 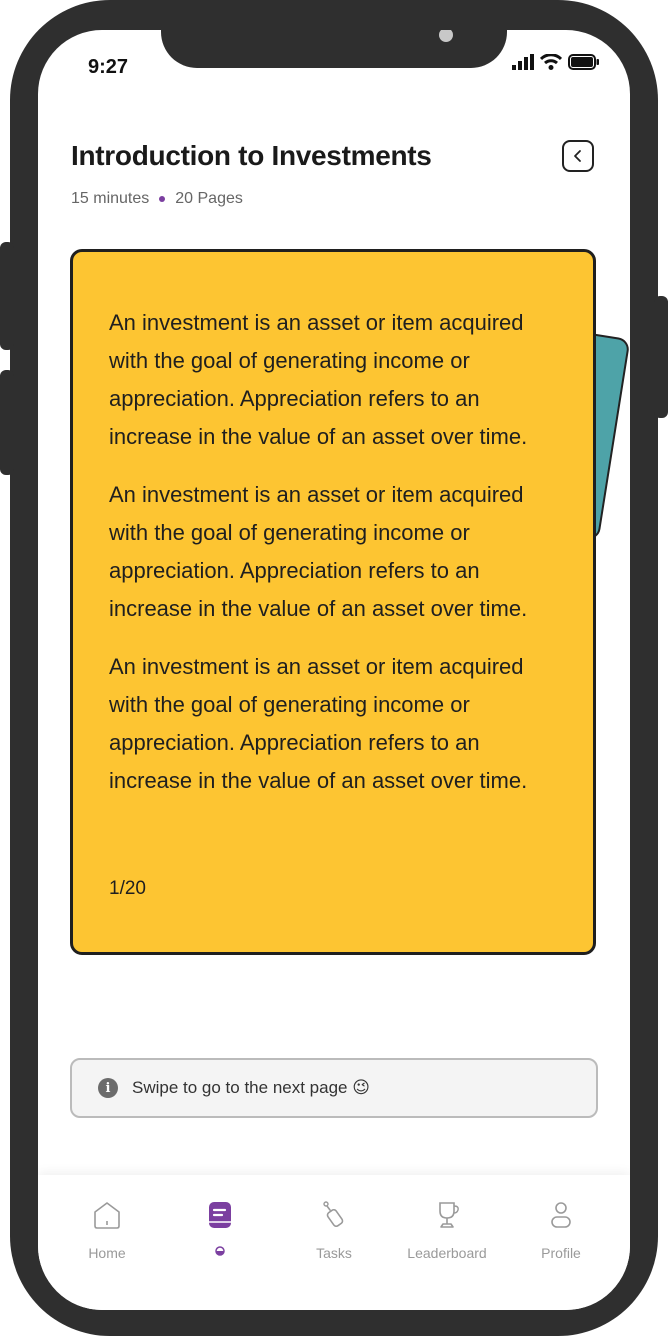 What do you see at coordinates (583, 62) in the screenshot?
I see `battery-icon` at bounding box center [583, 62].